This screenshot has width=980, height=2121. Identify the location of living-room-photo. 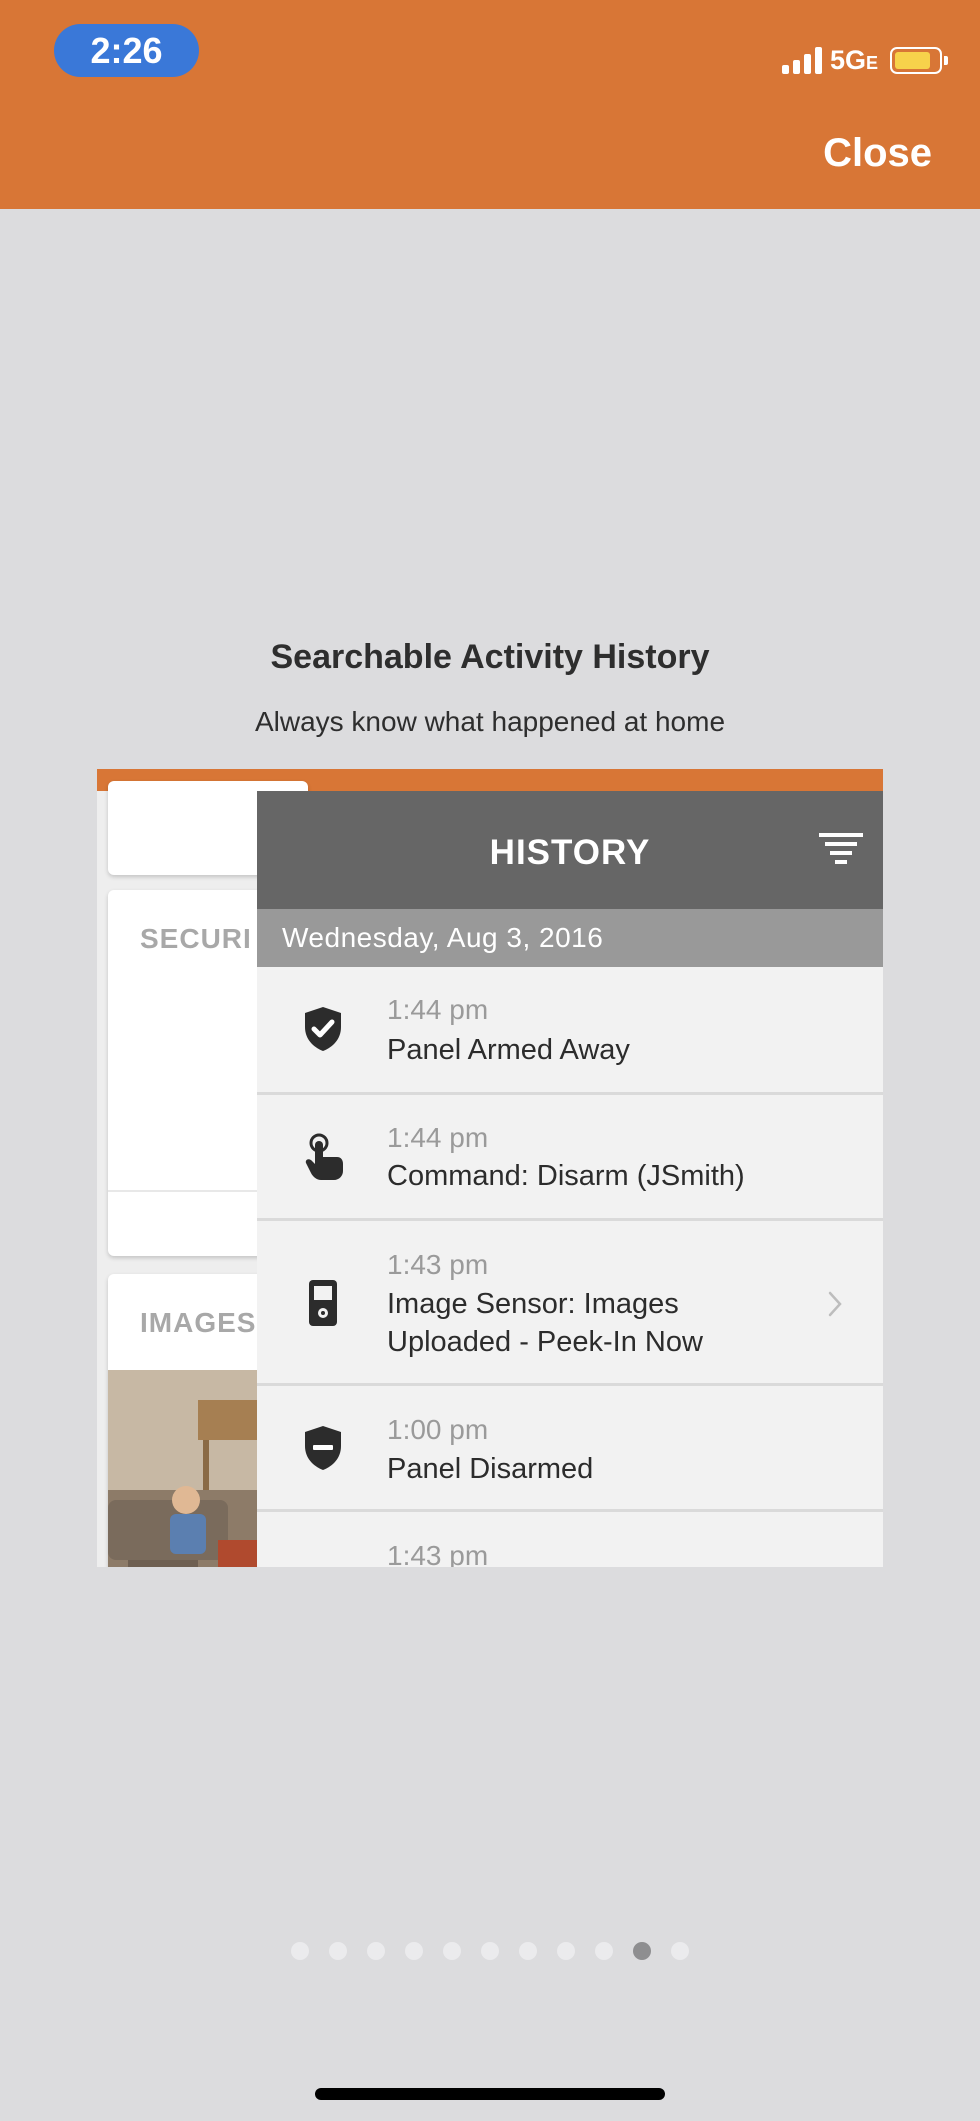
(188, 1468).